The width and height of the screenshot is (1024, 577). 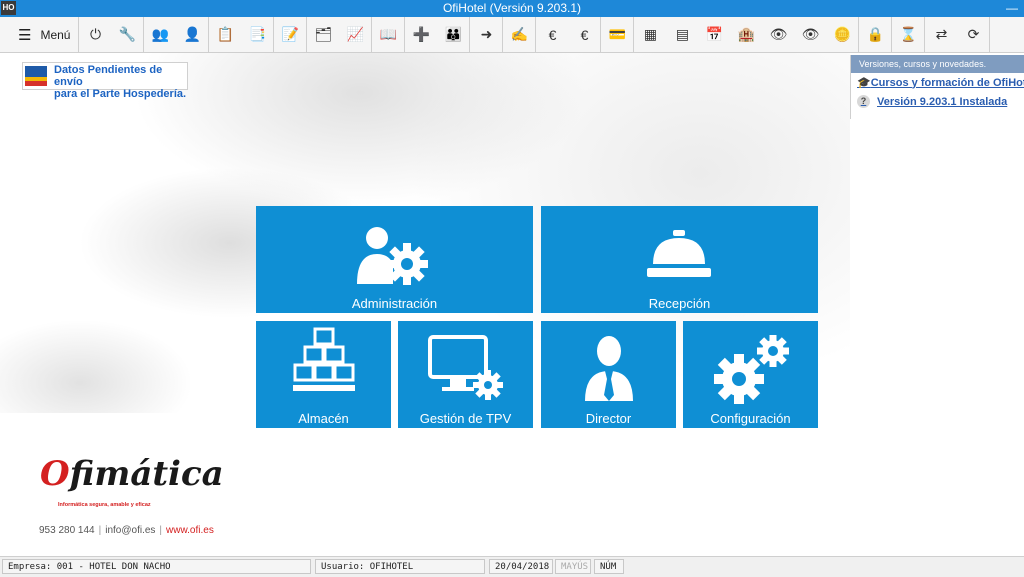 I want to click on euro-up-button: €, so click(x=584, y=34).